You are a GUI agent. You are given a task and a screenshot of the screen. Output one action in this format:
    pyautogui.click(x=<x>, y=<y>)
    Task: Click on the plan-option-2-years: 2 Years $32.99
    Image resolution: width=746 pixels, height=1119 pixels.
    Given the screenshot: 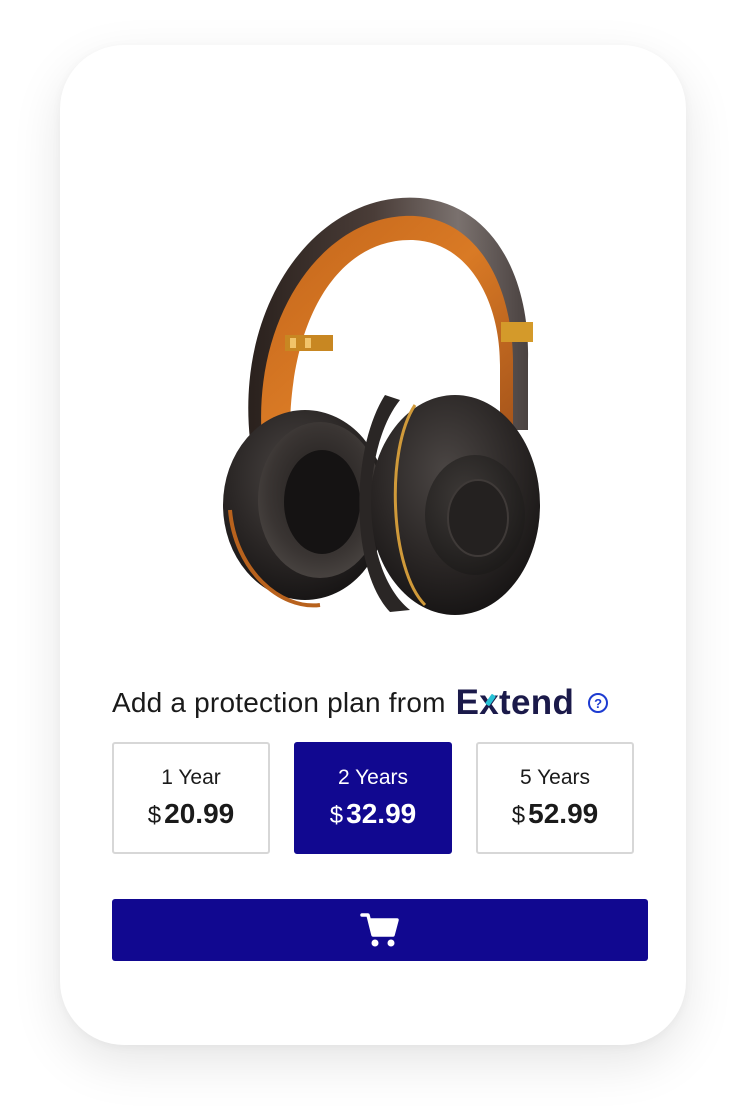 What is the action you would take?
    pyautogui.click(x=373, y=798)
    